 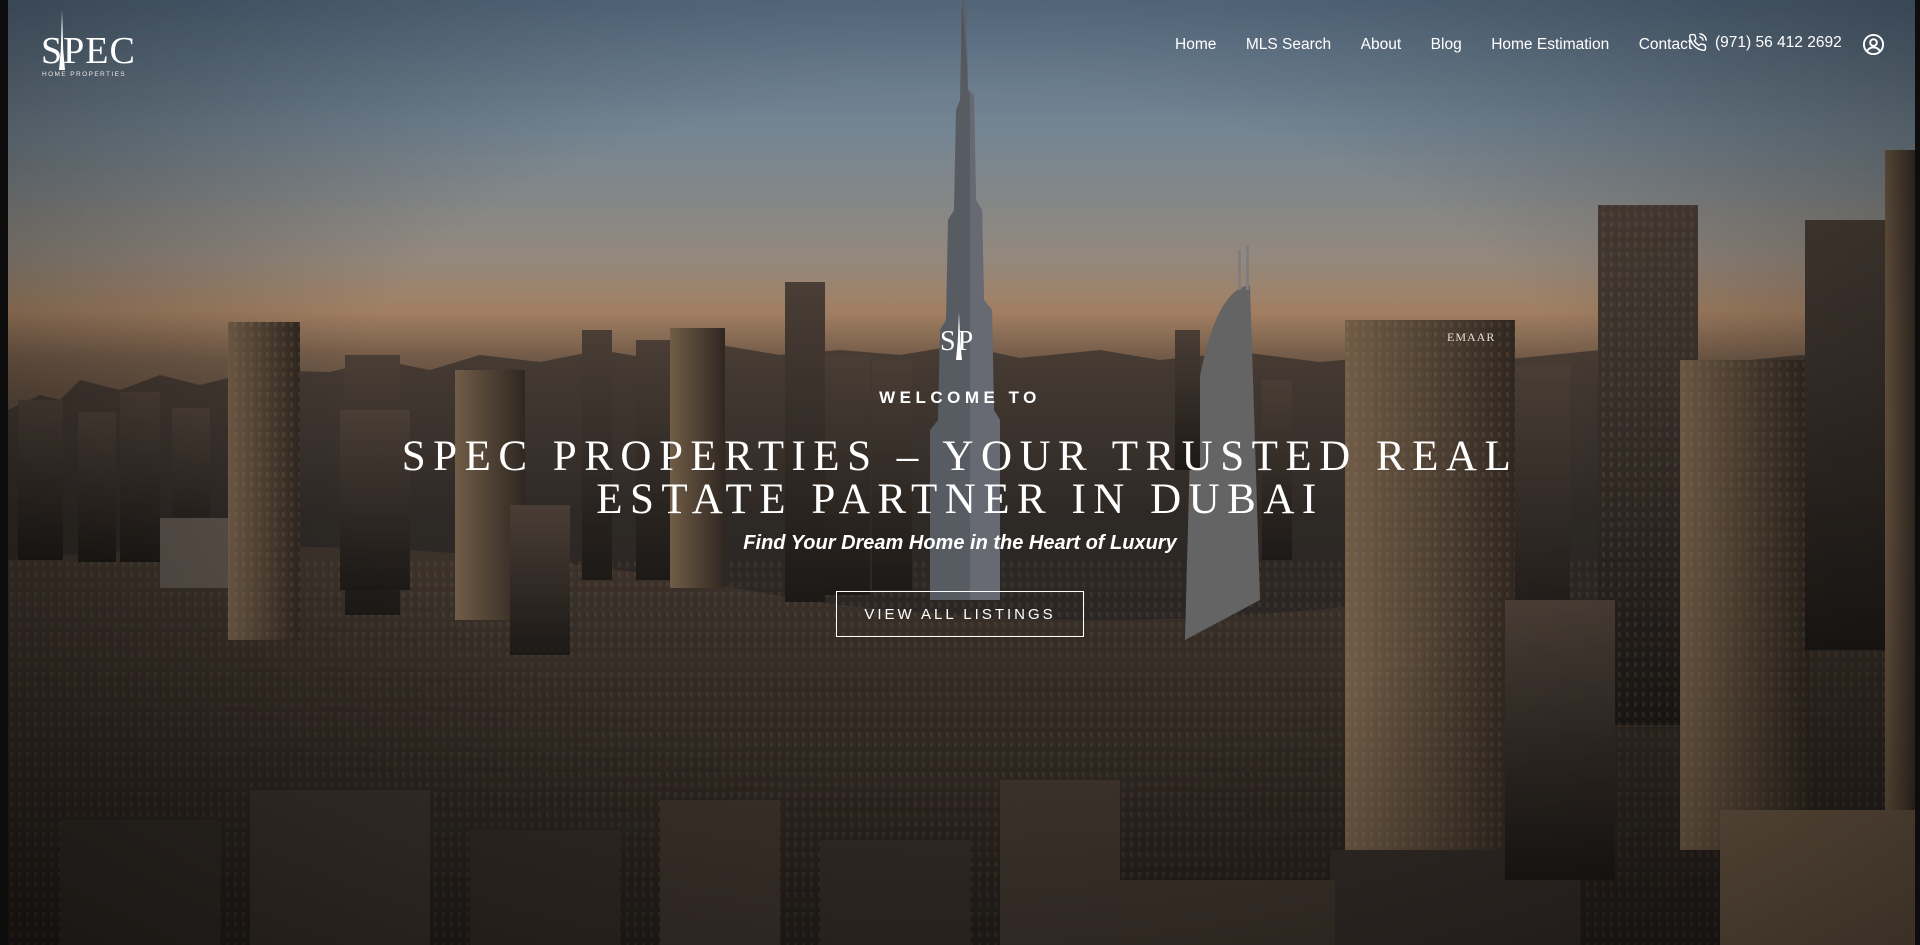 What do you see at coordinates (1381, 45) in the screenshot?
I see `nav-about: About` at bounding box center [1381, 45].